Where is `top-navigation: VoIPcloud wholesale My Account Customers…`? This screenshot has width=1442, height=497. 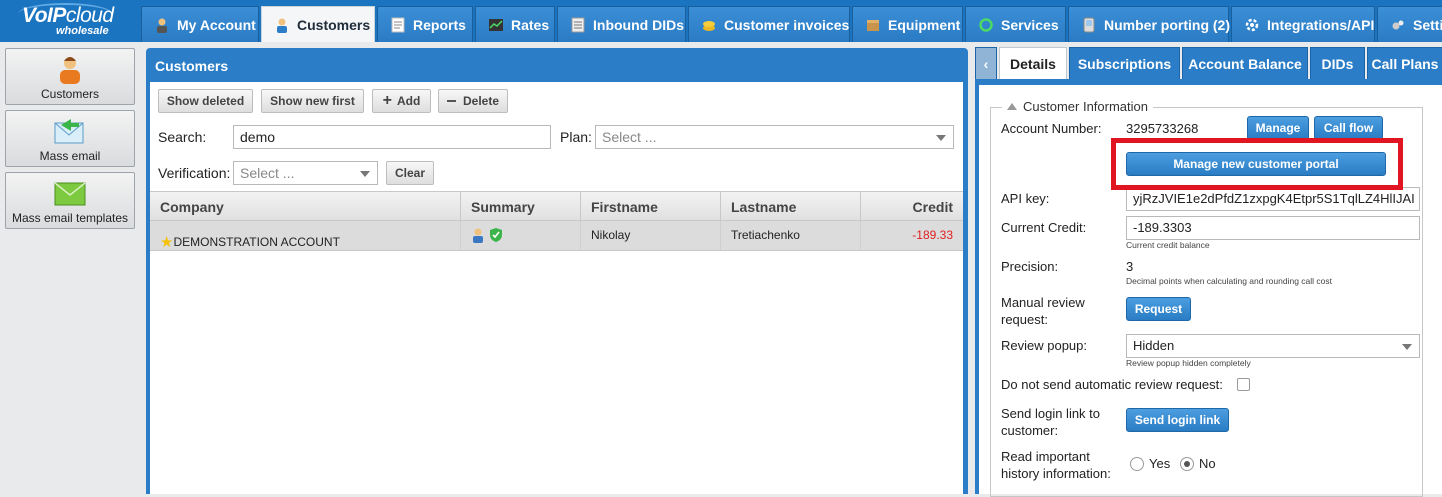 top-navigation: VoIPcloud wholesale My Account Customers… is located at coordinates (721, 21).